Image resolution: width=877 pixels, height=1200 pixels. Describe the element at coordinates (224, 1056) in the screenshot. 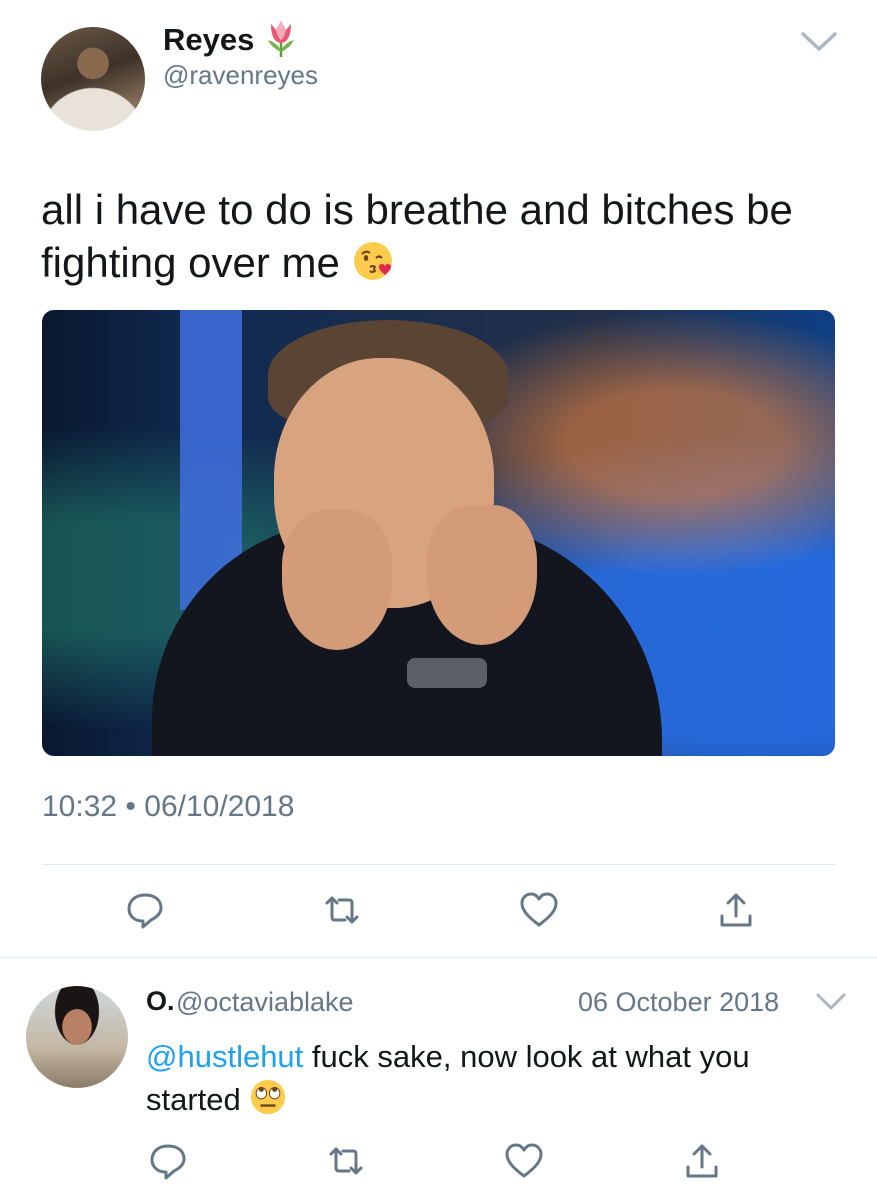

I see `mention-link: @hustlehut` at that location.